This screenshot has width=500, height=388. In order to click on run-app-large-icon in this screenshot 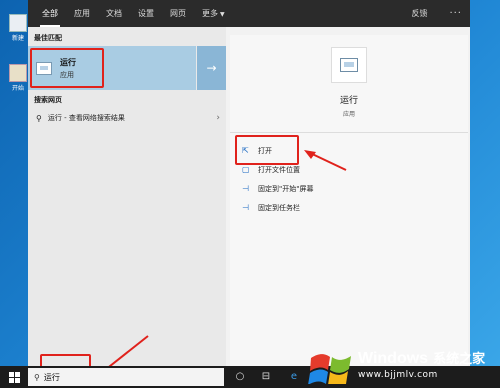, I will do `click(349, 65)`.